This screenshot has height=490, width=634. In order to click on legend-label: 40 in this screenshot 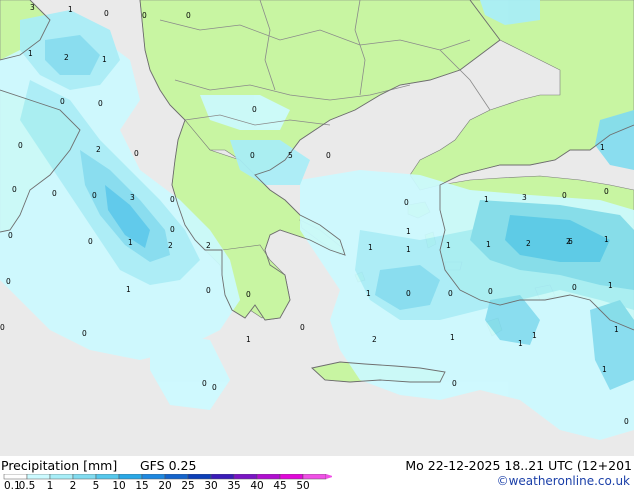, I will do `click(256, 485)`.